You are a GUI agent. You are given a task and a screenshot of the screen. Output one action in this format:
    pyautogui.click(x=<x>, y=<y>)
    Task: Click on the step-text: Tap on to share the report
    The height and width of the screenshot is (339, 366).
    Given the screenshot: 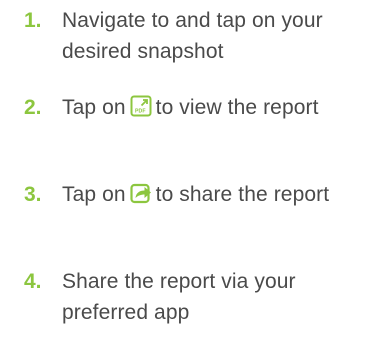 What is the action you would take?
    pyautogui.click(x=195, y=194)
    